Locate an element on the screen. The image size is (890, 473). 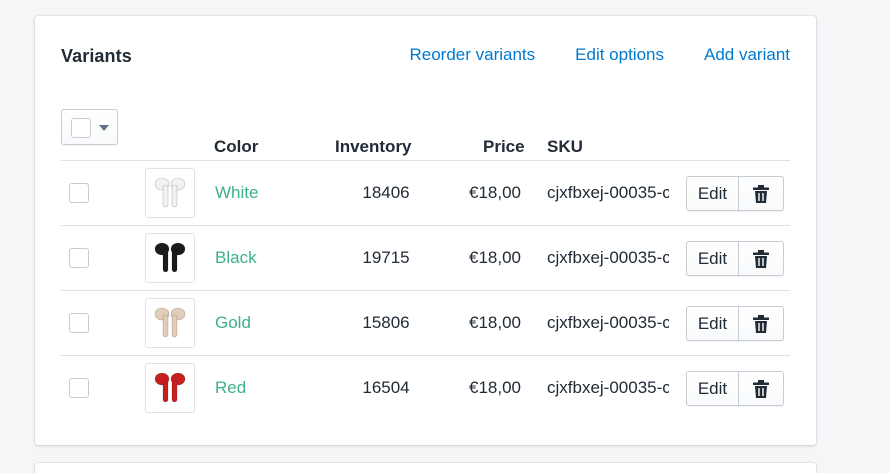
card-title: Variants is located at coordinates (96, 56).